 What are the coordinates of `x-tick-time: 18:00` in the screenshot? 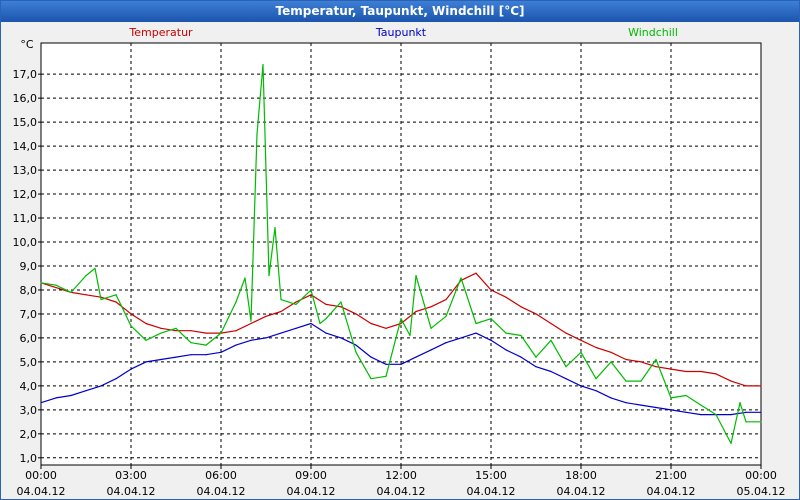 It's located at (581, 475).